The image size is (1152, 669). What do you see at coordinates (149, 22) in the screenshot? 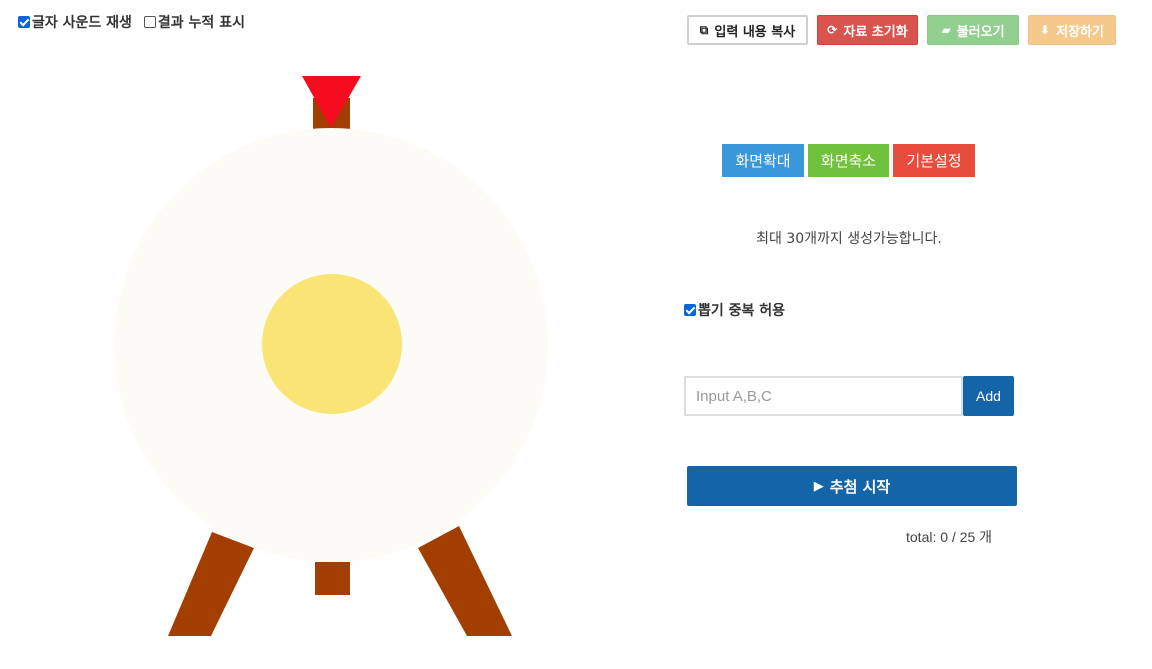
I see `accumulate-checkbox` at bounding box center [149, 22].